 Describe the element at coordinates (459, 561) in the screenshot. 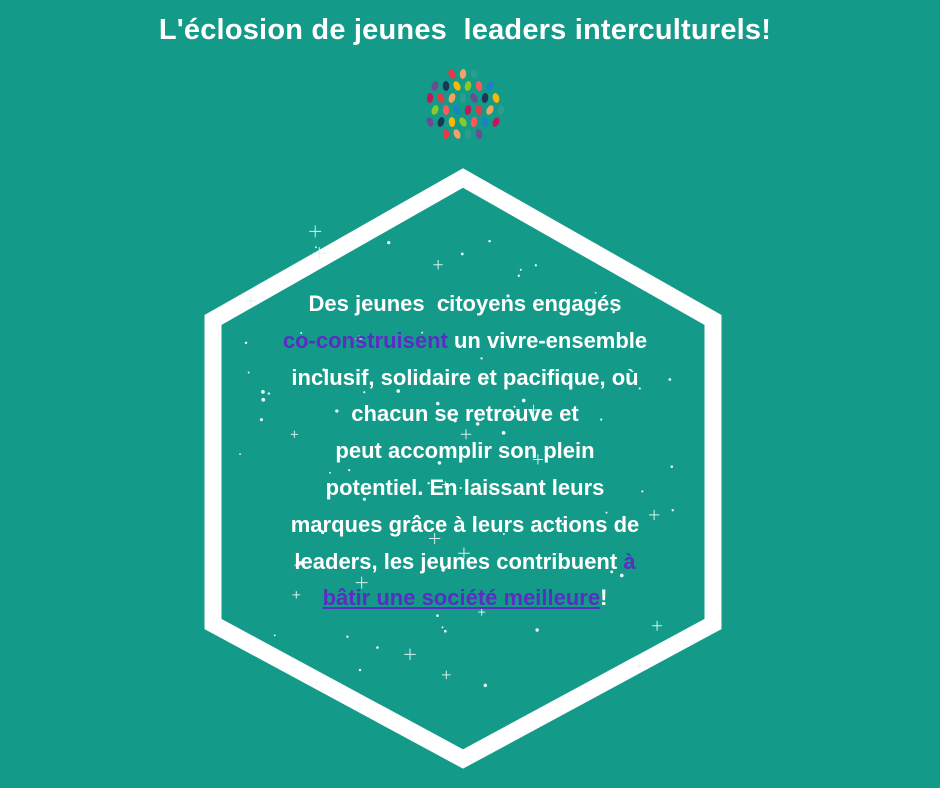

I see `message-line-8-rest: leaders, les jeunes contribuent` at that location.